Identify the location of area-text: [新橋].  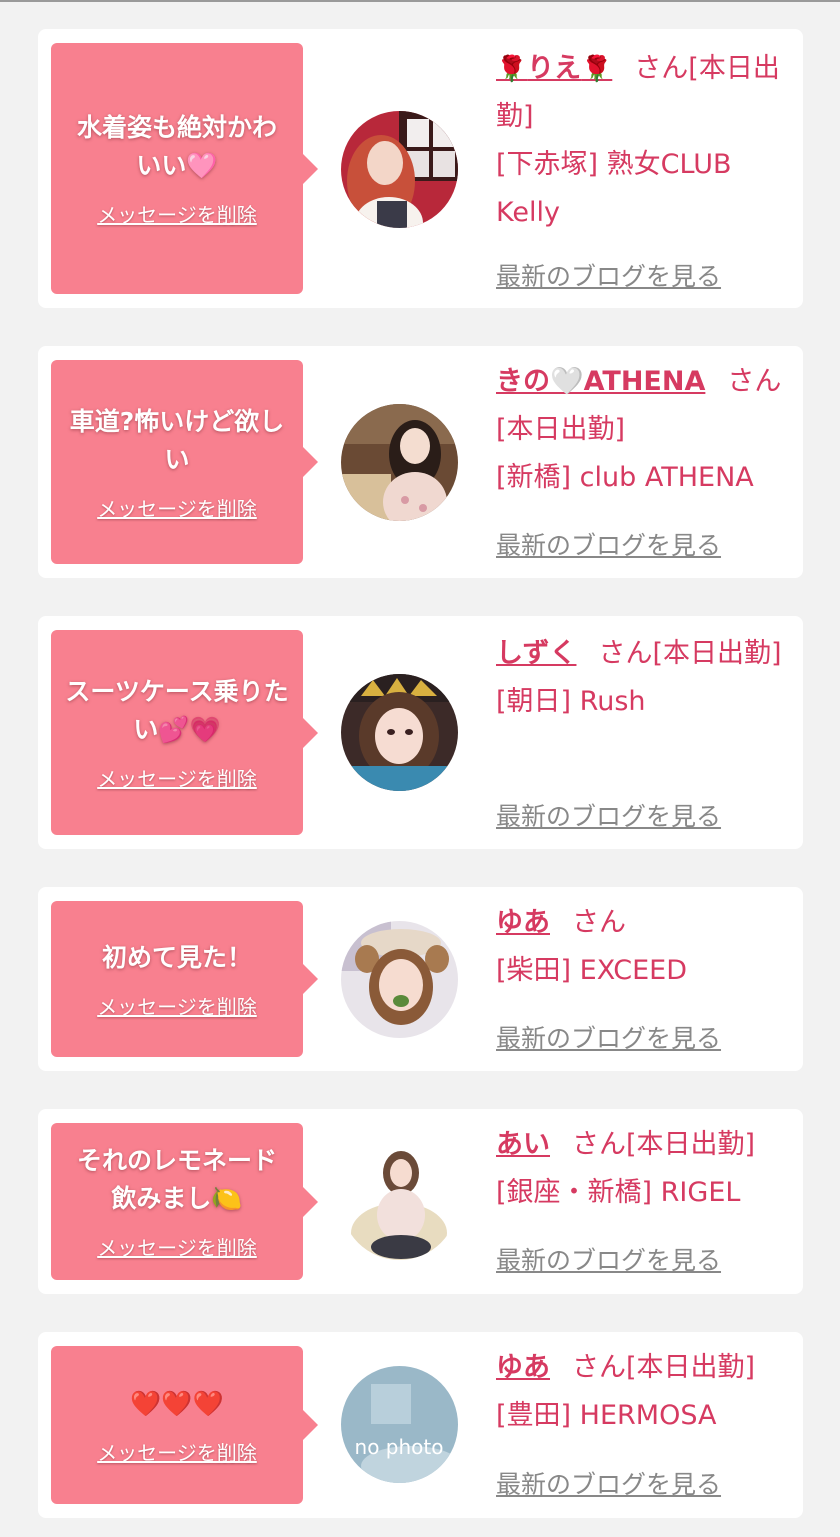
(534, 477).